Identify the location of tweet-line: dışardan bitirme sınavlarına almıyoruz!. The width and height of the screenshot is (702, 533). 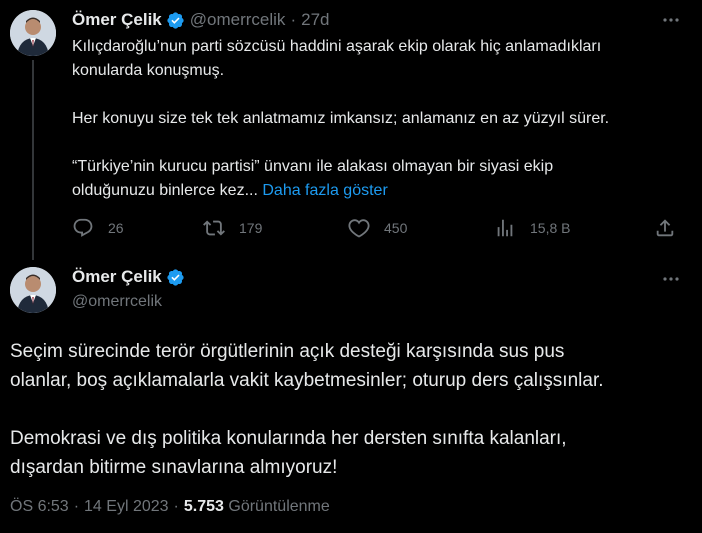
(174, 467).